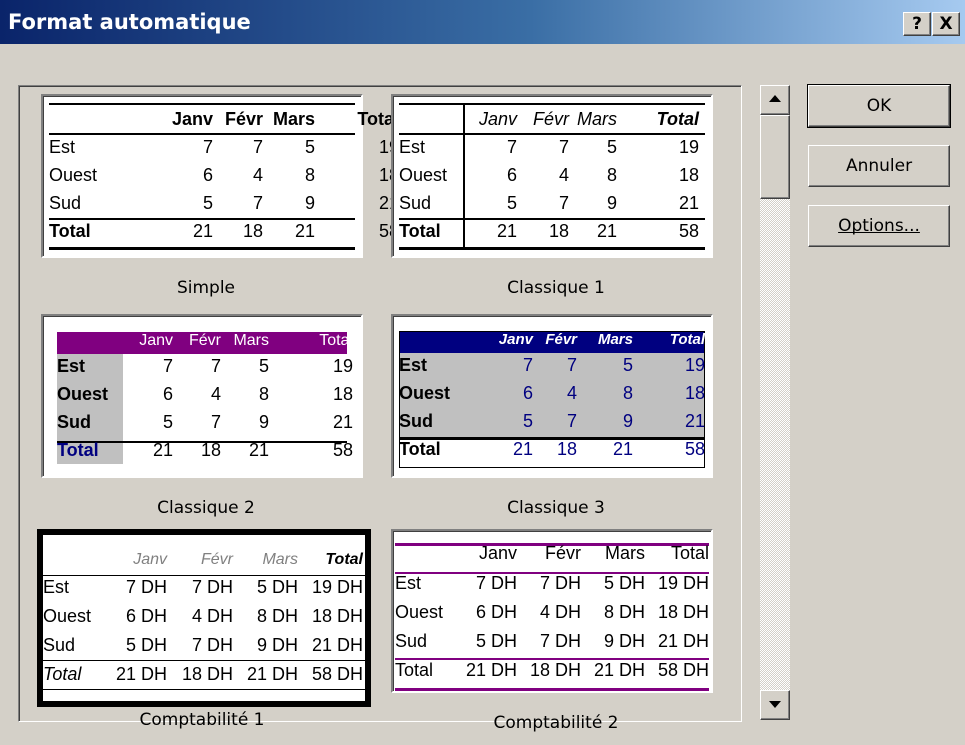 The image size is (965, 745). What do you see at coordinates (202, 720) in the screenshot?
I see `format-caption: Comptabilité 1` at bounding box center [202, 720].